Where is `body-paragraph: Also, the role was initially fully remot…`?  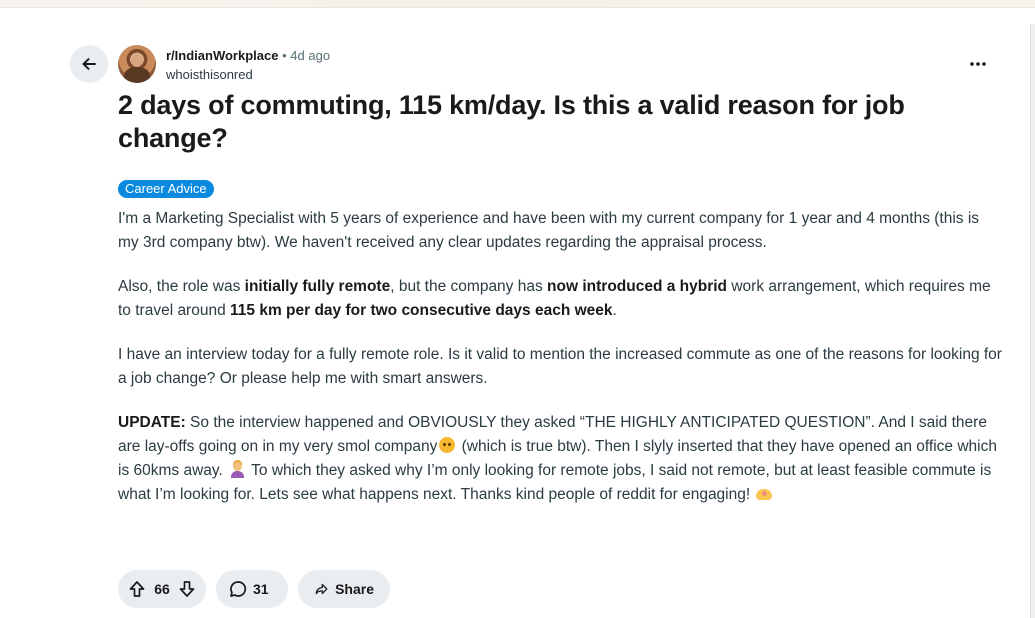
body-paragraph: Also, the role was initially fully remot… is located at coordinates (554, 298).